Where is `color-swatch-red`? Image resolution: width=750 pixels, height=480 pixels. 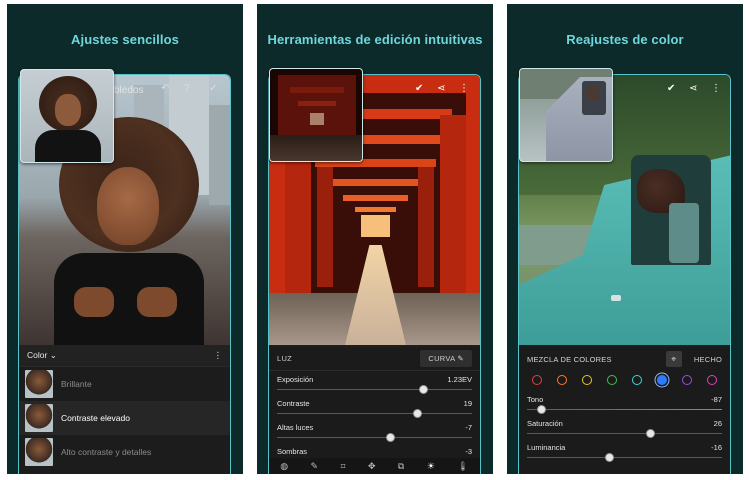
color-swatch-red is located at coordinates (537, 380).